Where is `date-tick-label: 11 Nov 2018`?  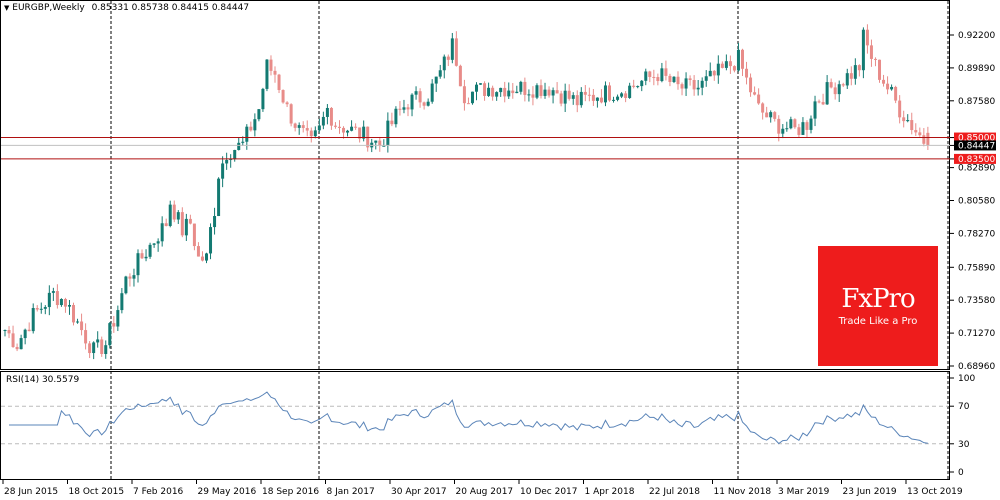
date-tick-label: 11 Nov 2018 is located at coordinates (743, 492).